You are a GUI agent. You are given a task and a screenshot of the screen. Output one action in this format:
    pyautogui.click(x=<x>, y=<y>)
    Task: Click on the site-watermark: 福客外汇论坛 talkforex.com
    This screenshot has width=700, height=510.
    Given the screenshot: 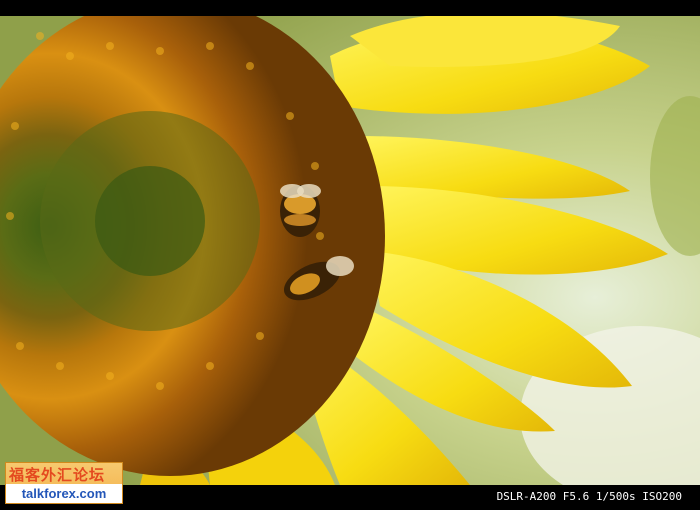 What is the action you would take?
    pyautogui.click(x=64, y=483)
    